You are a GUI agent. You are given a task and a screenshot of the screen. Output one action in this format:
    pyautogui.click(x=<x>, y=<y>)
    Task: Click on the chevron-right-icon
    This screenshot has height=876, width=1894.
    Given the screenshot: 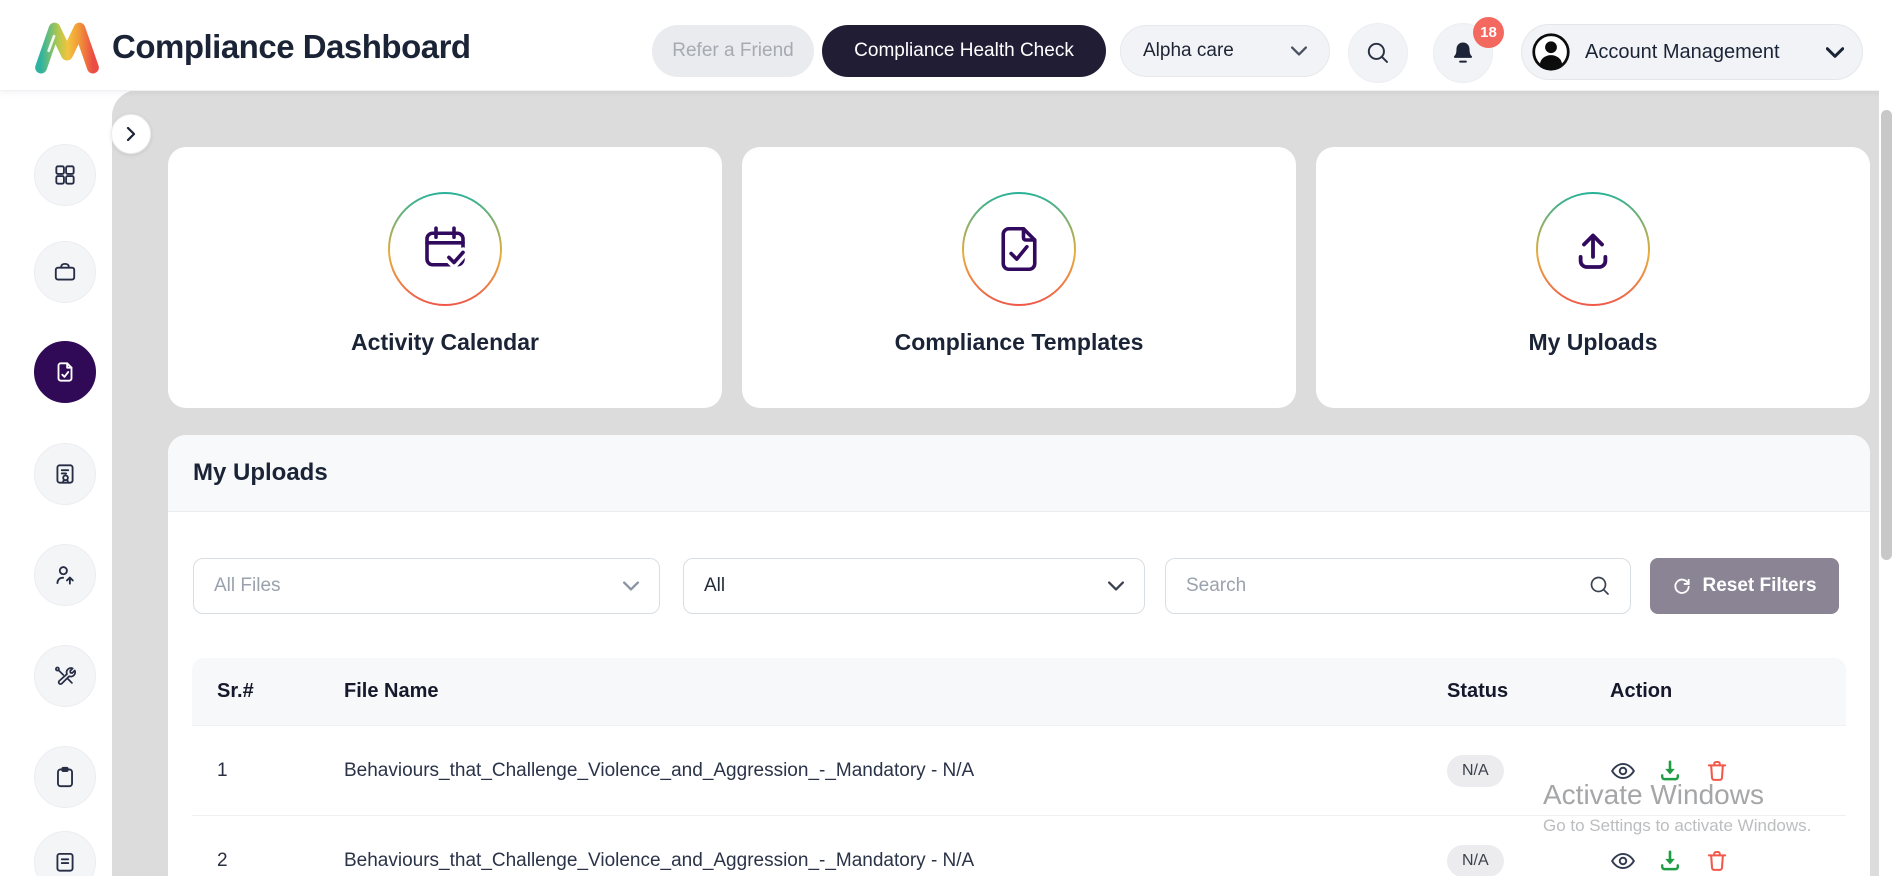 What is the action you would take?
    pyautogui.click(x=131, y=134)
    